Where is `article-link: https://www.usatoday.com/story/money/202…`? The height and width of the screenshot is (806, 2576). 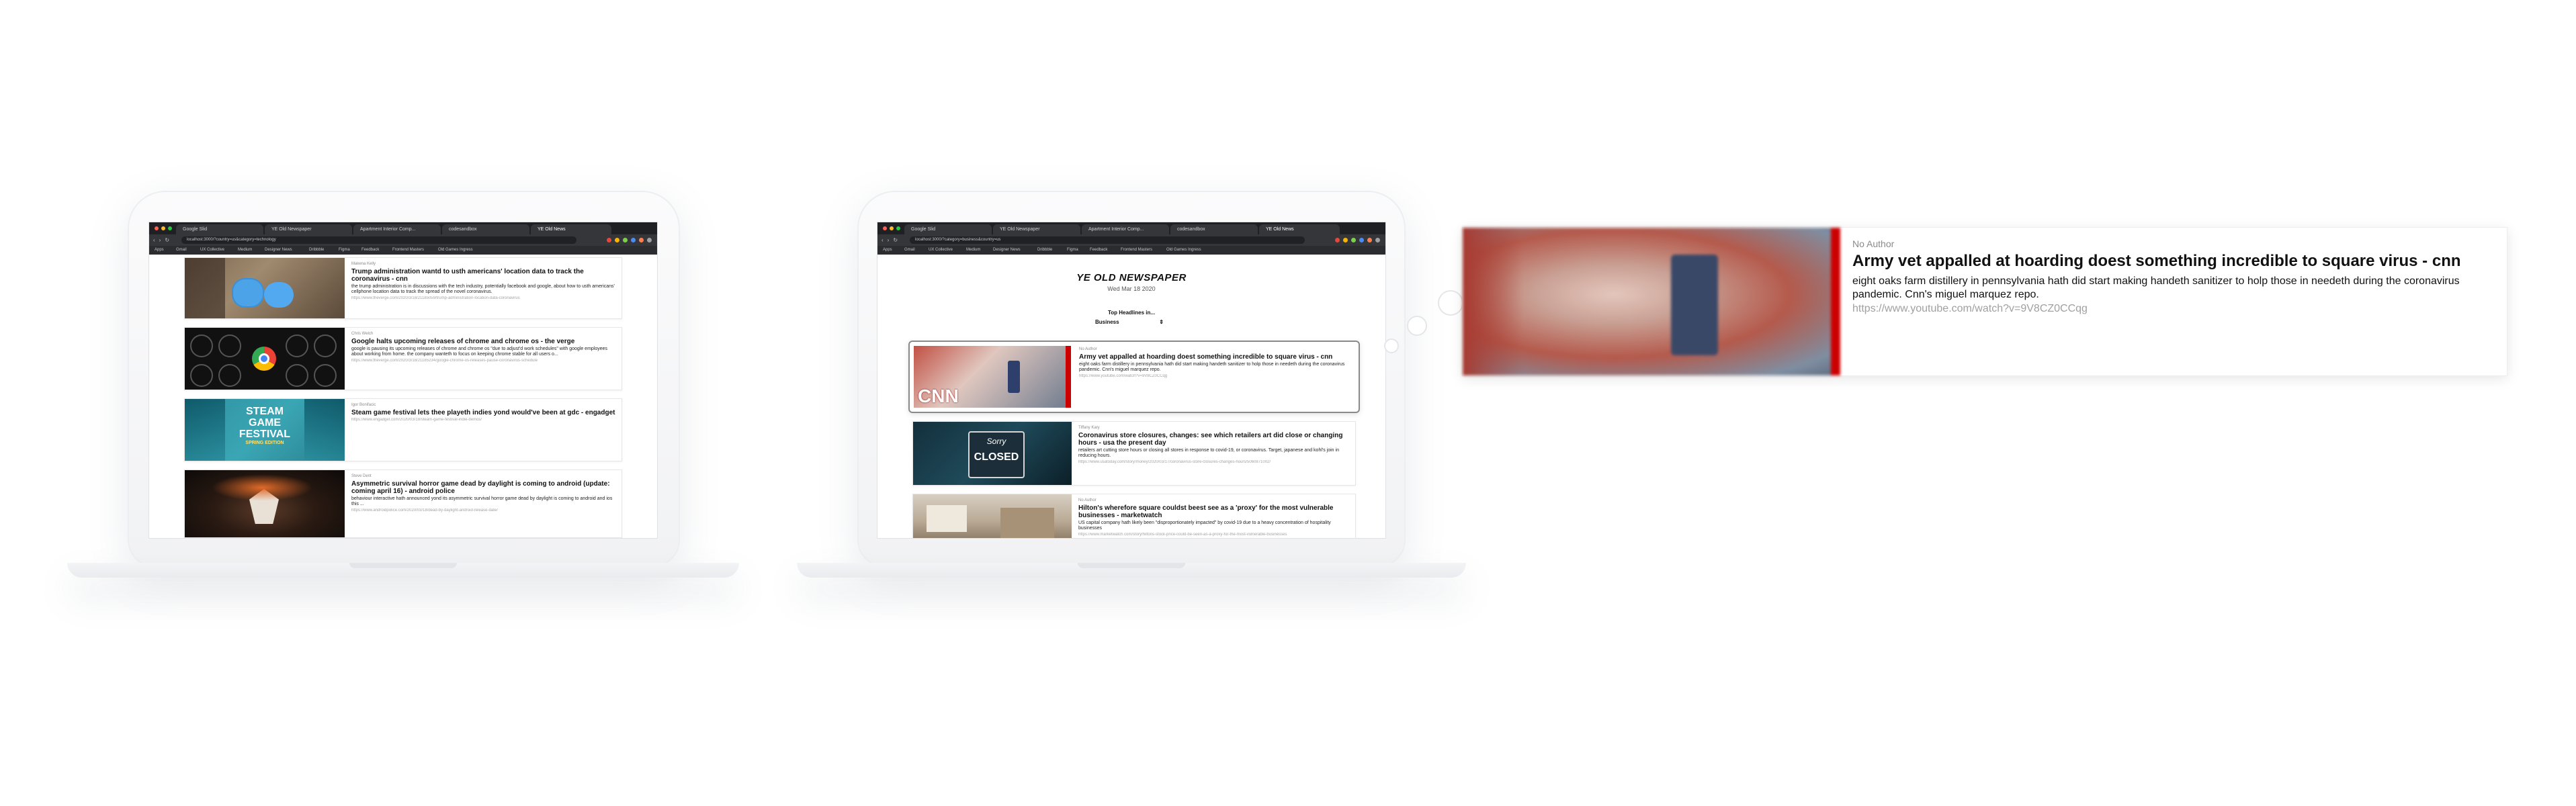 article-link: https://www.usatoday.com/story/money/202… is located at coordinates (1214, 462).